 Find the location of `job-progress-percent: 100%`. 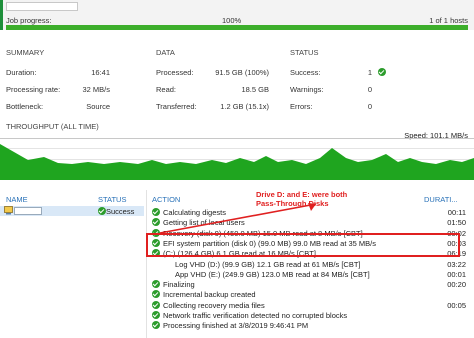

job-progress-percent: 100% is located at coordinates (232, 20).